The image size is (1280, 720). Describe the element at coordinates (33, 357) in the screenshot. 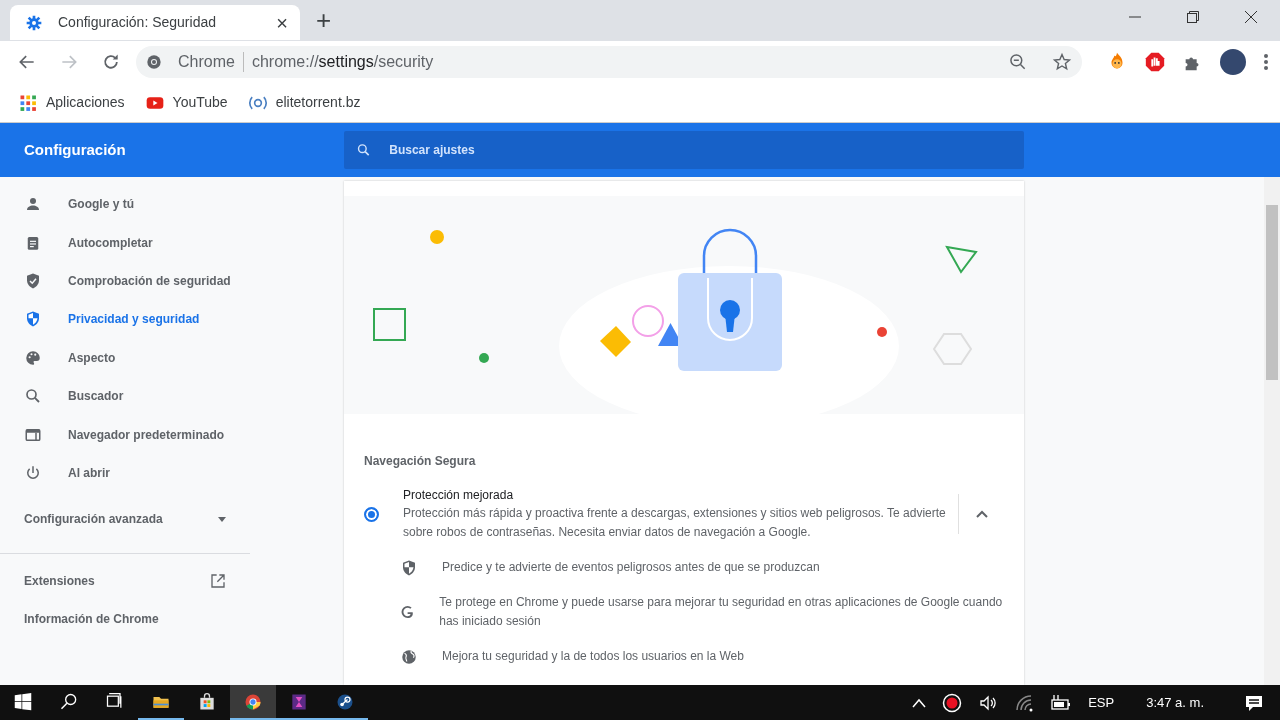

I see `palette-icon` at that location.